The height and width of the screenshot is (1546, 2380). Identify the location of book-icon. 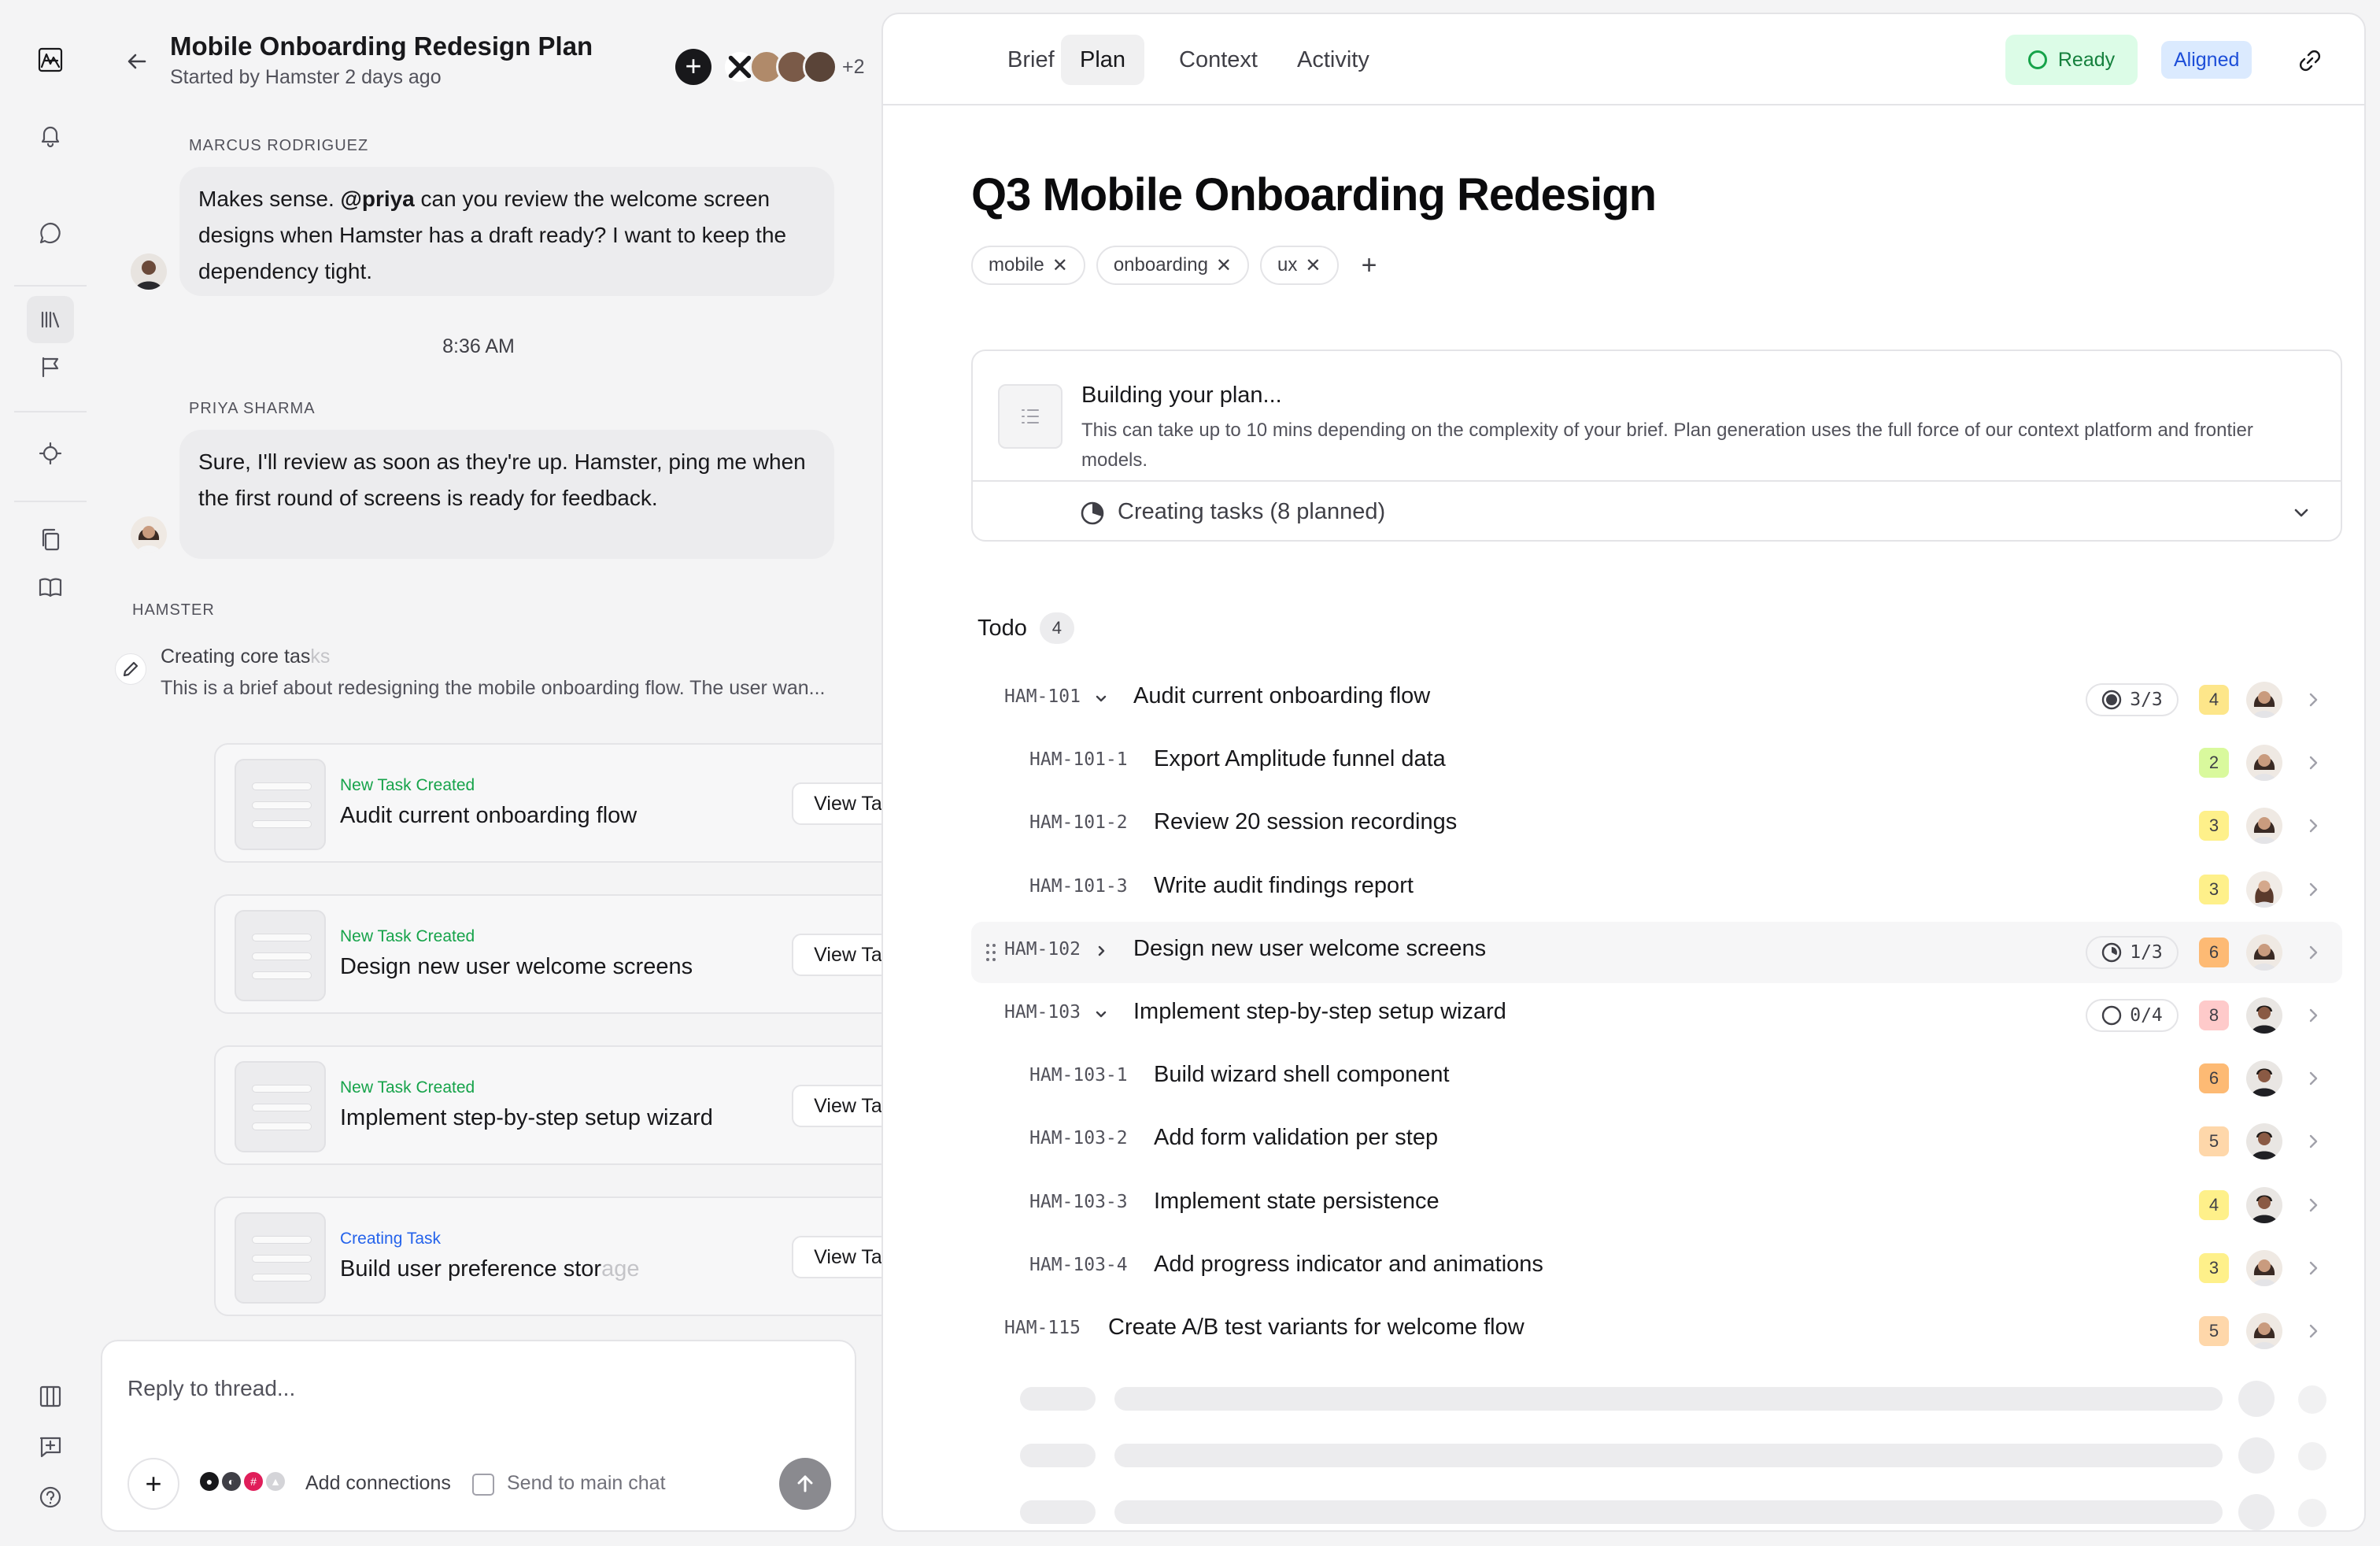
(50, 587).